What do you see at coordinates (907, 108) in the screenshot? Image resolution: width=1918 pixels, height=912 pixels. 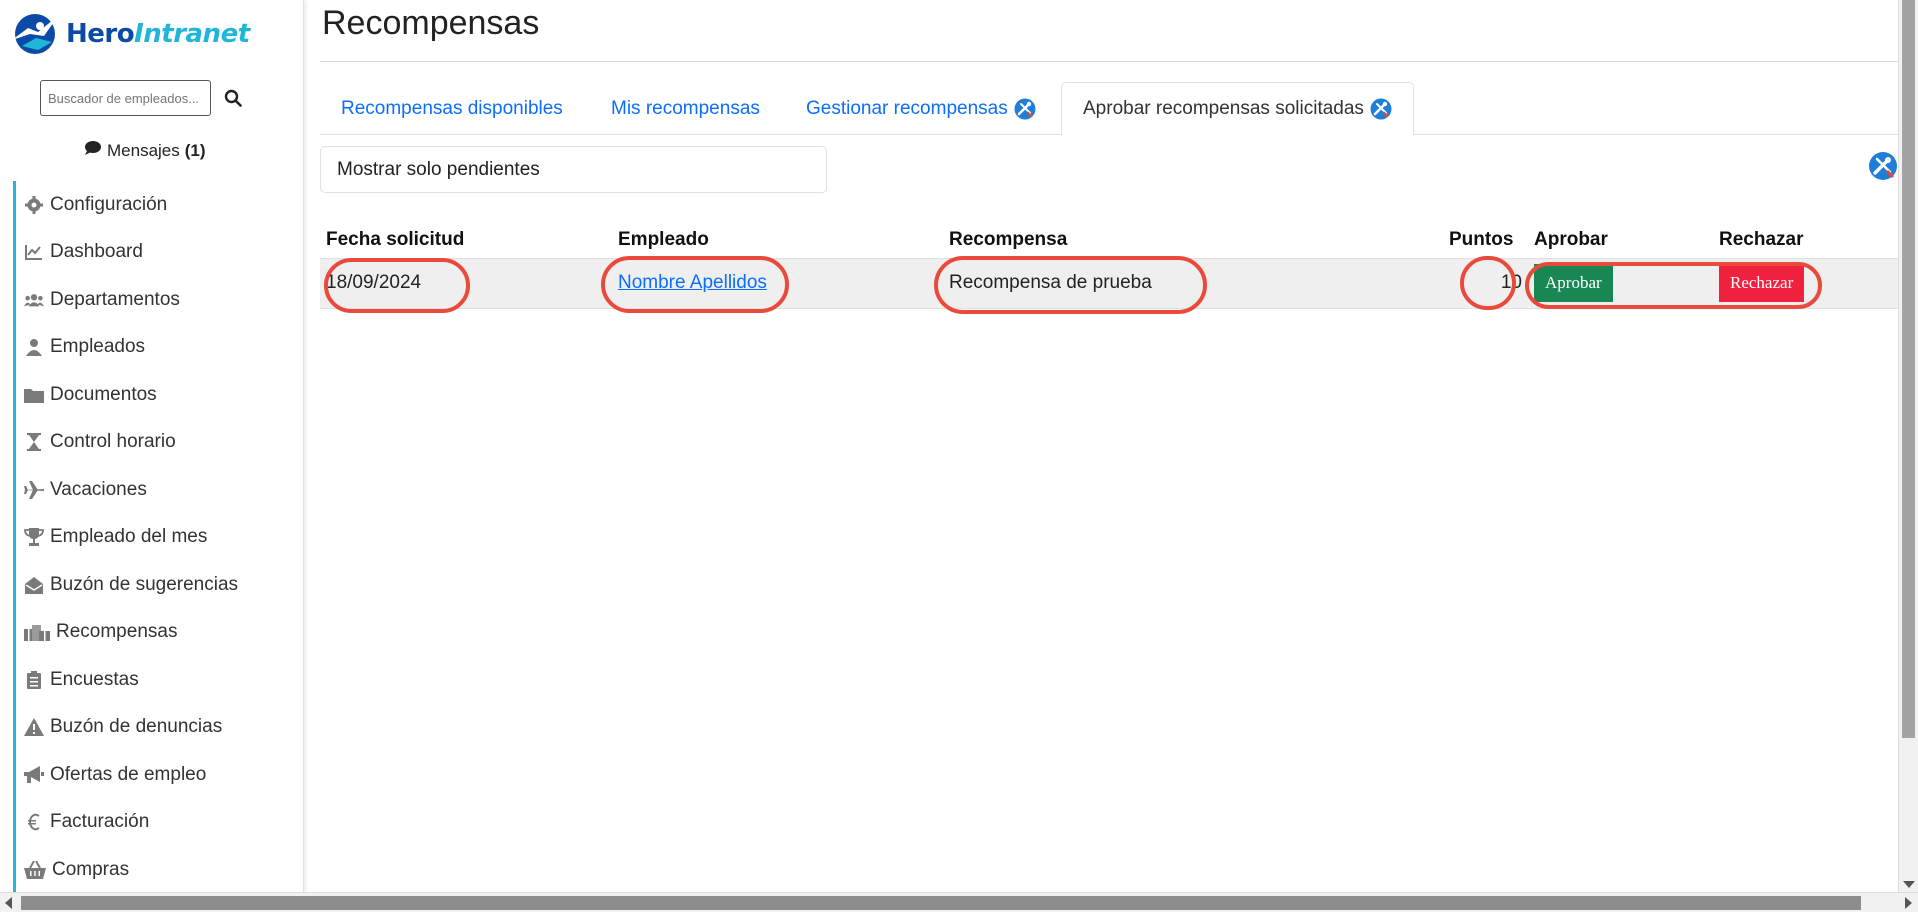 I see `tab-label: Gestionar recompensas` at bounding box center [907, 108].